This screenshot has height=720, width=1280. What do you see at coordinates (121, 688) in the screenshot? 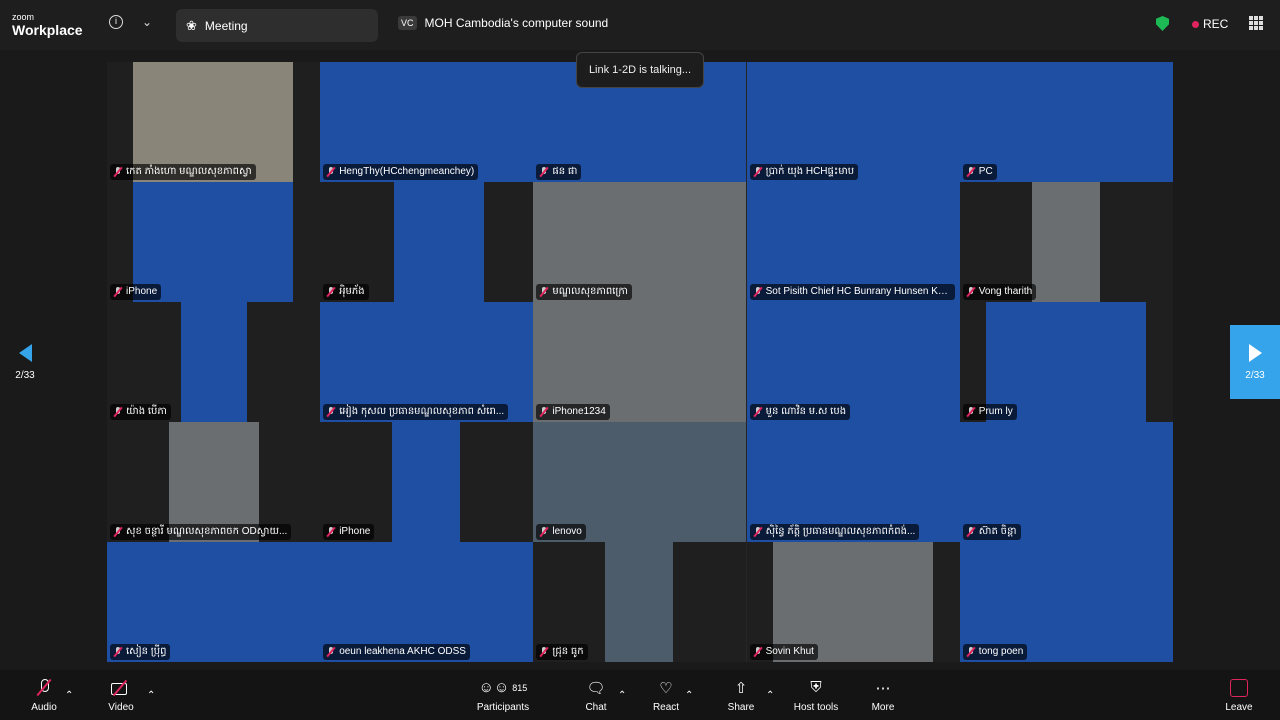
I see `video-off-icon` at bounding box center [121, 688].